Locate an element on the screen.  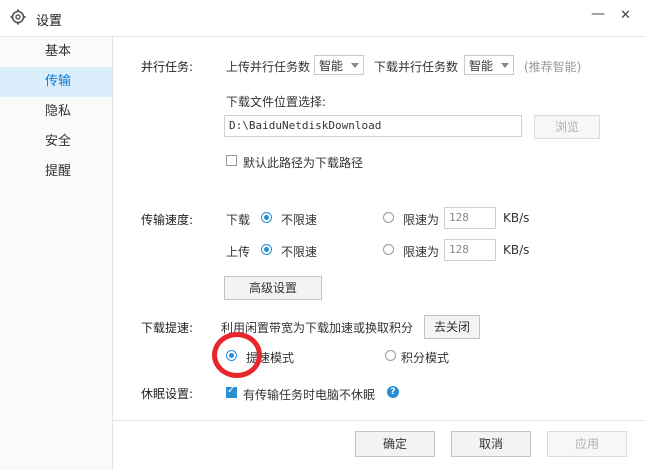
points-mode-label: 积分模式 is located at coordinates (425, 358).